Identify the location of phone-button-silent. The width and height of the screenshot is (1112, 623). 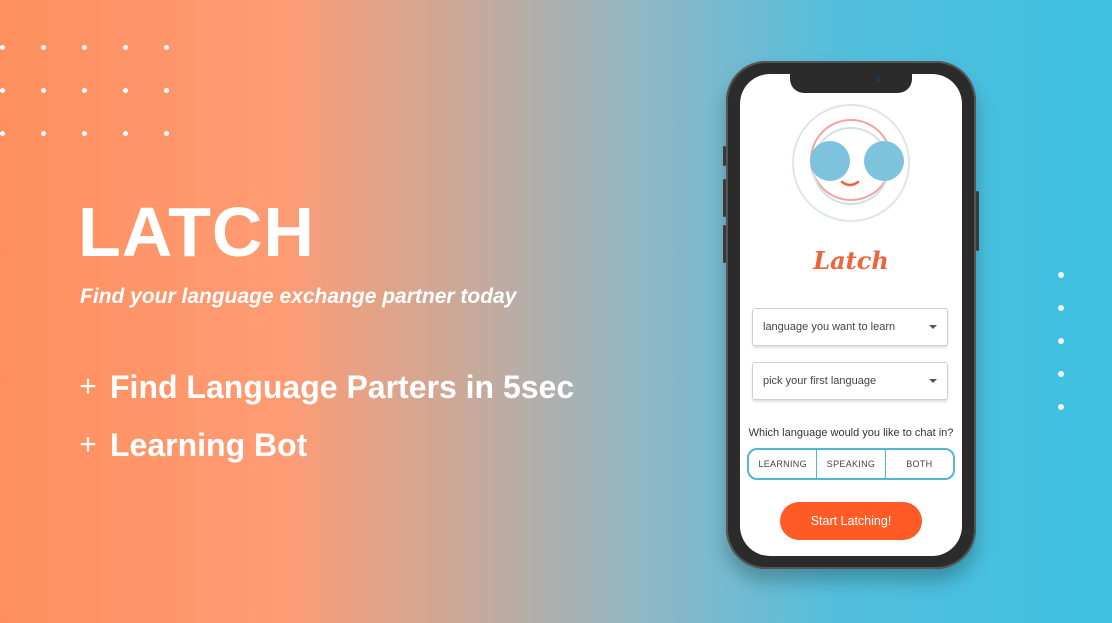
(724, 156).